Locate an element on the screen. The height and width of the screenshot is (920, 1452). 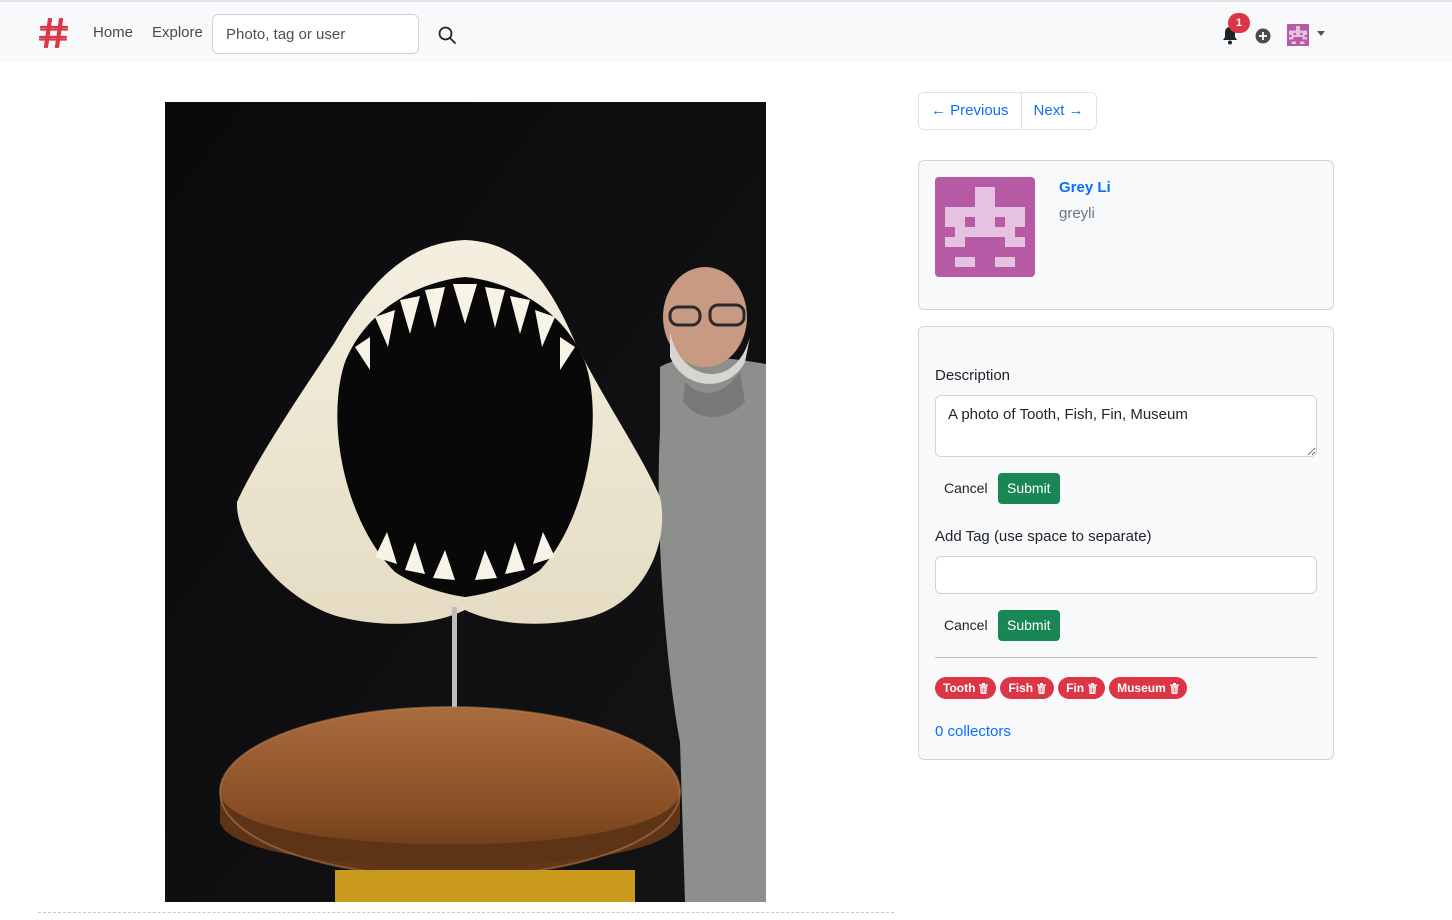
tag-label: Fish is located at coordinates (1021, 688).